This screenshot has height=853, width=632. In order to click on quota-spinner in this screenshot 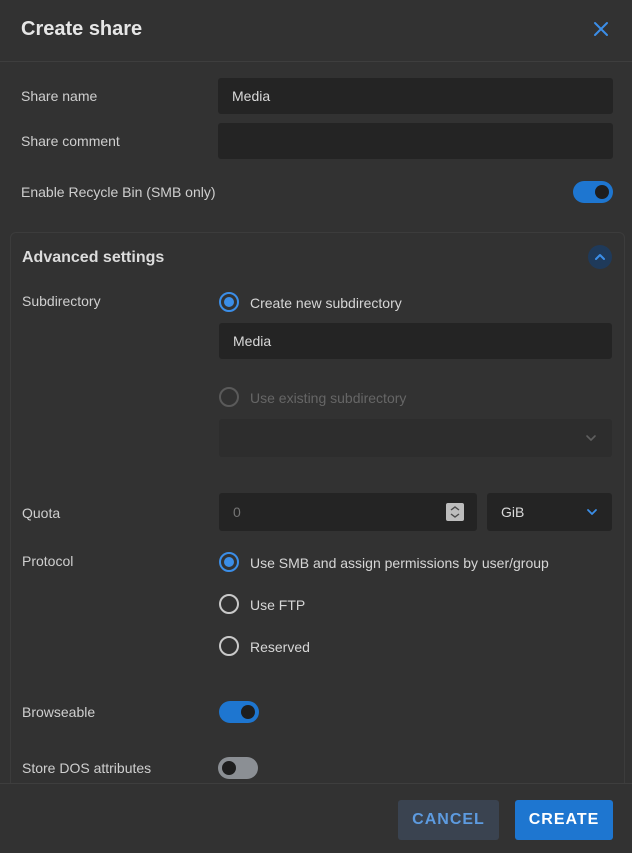, I will do `click(455, 512)`.